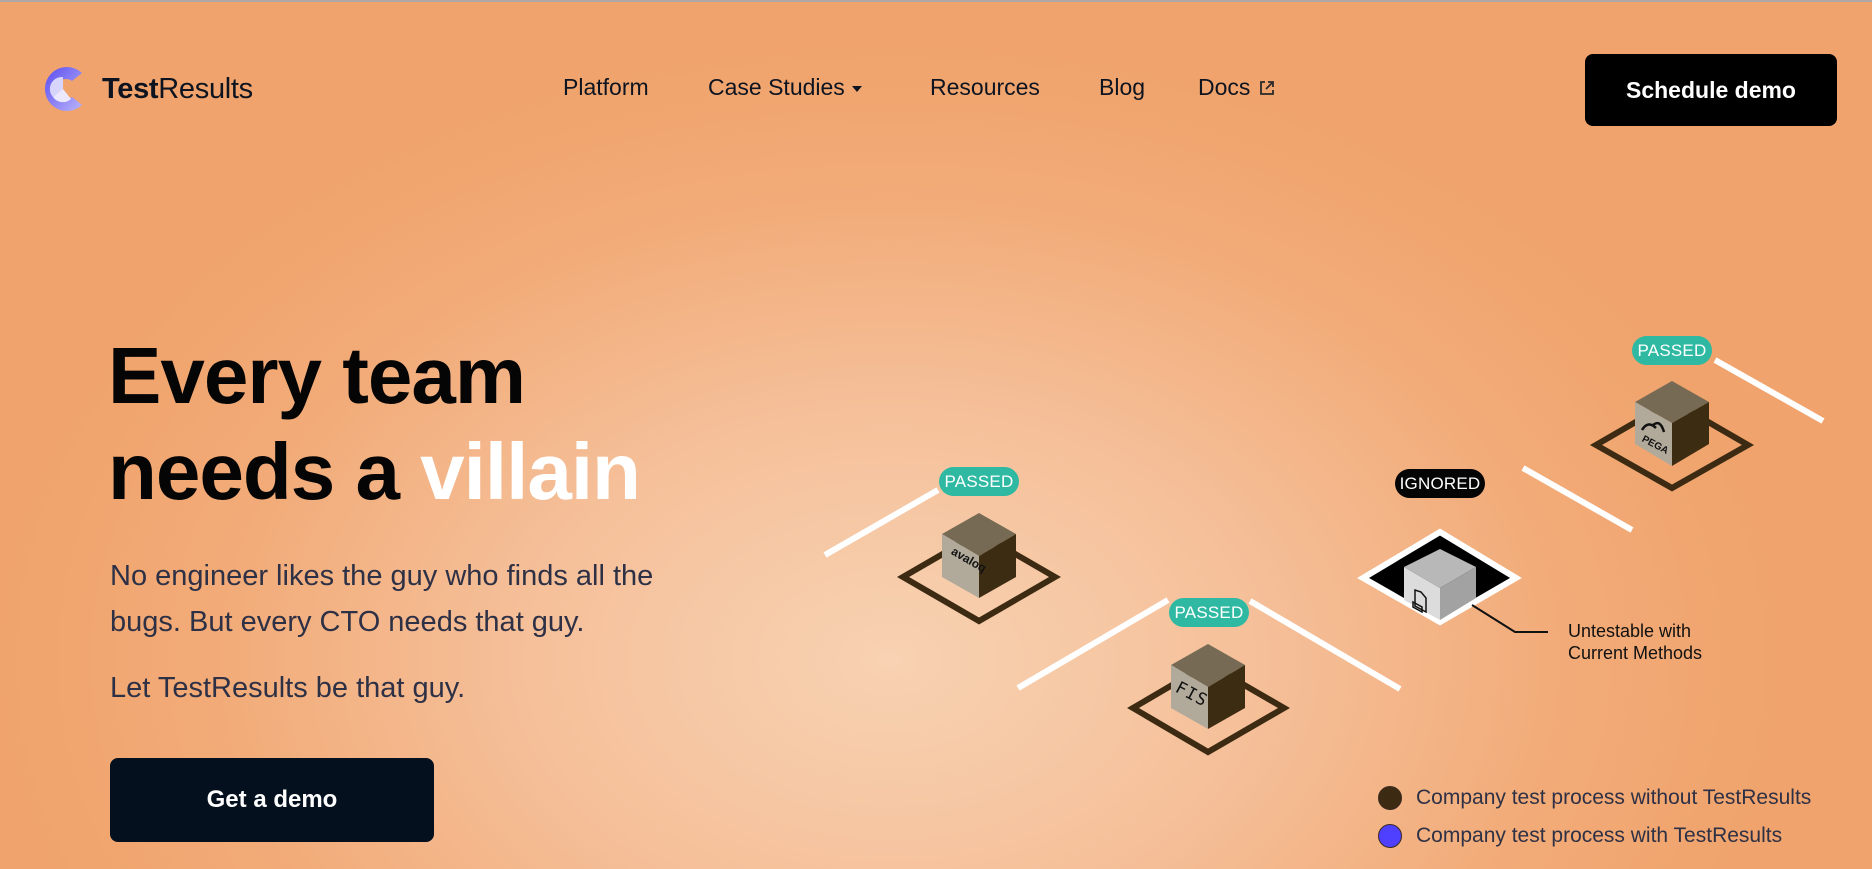  What do you see at coordinates (288, 688) in the screenshot?
I see `hero-subtitle-secondary: Let TestResults be that guy.` at bounding box center [288, 688].